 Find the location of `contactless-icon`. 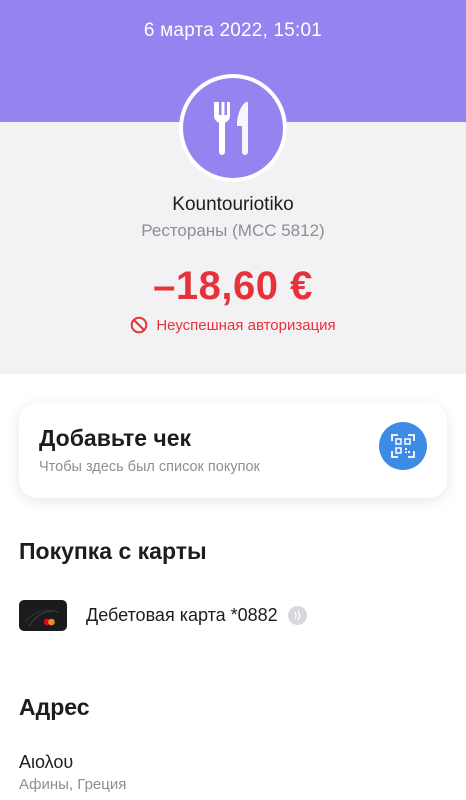

contactless-icon is located at coordinates (297, 615).